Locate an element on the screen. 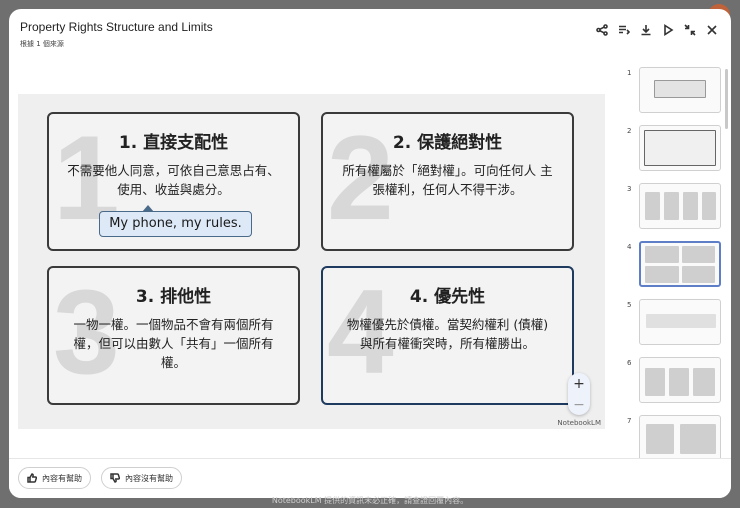 The width and height of the screenshot is (740, 508). thumbnail-number: 4 is located at coordinates (629, 247).